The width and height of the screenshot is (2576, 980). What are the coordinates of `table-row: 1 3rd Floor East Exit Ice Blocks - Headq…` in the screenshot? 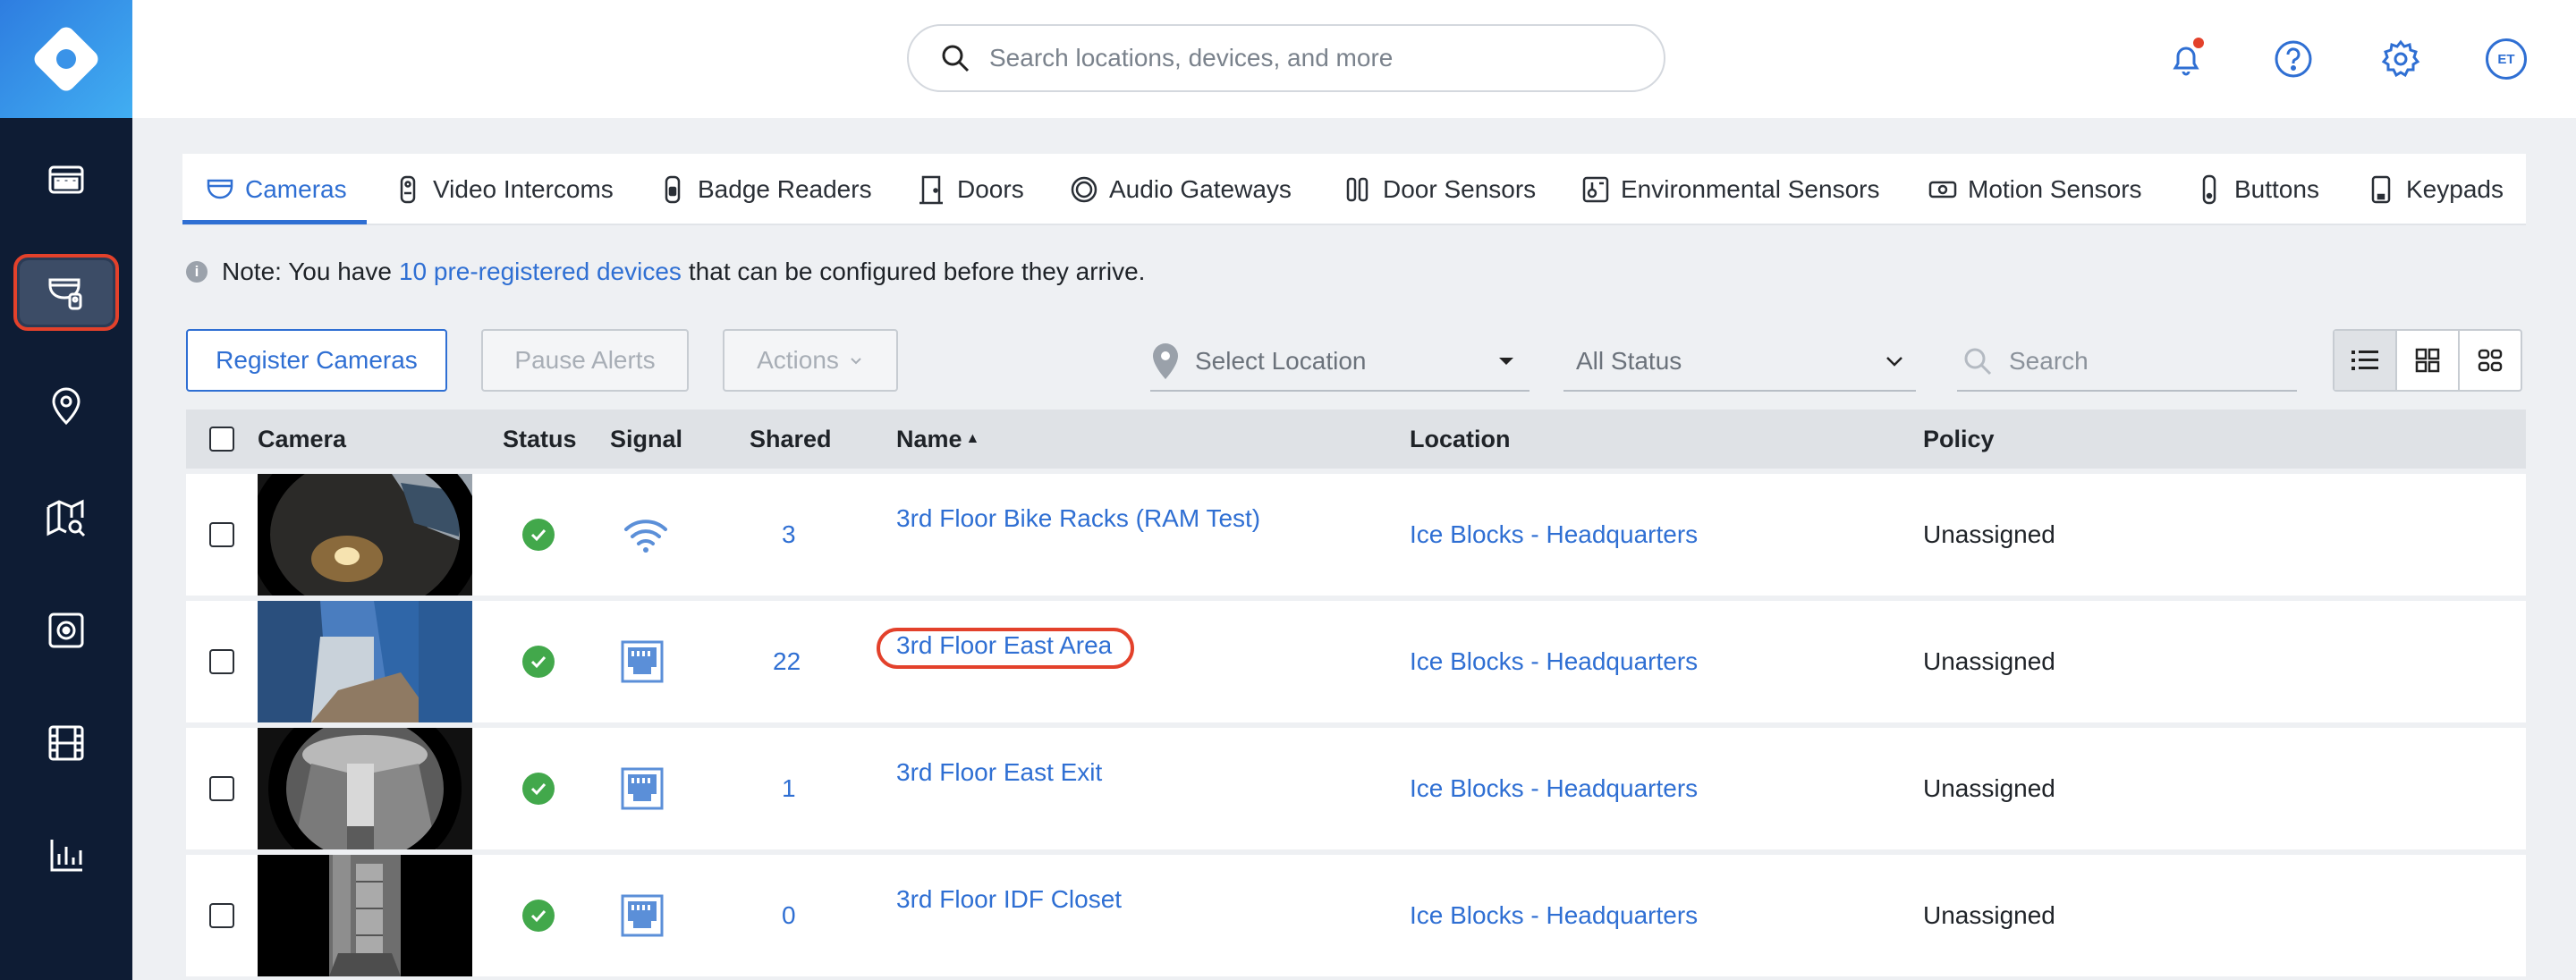 It's located at (1356, 788).